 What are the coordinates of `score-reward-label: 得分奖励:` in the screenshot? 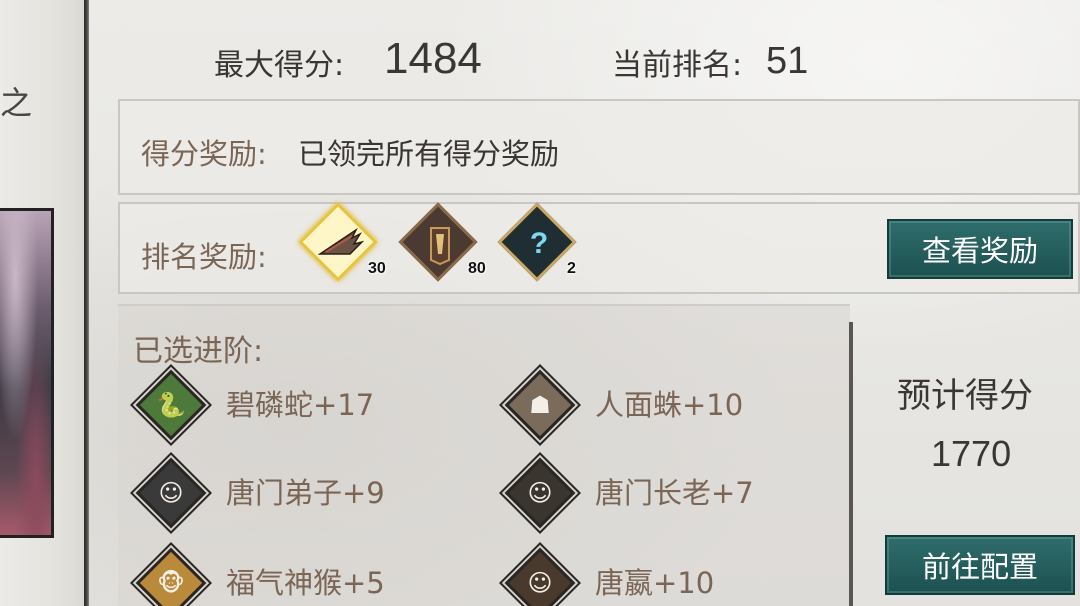 It's located at (204, 154).